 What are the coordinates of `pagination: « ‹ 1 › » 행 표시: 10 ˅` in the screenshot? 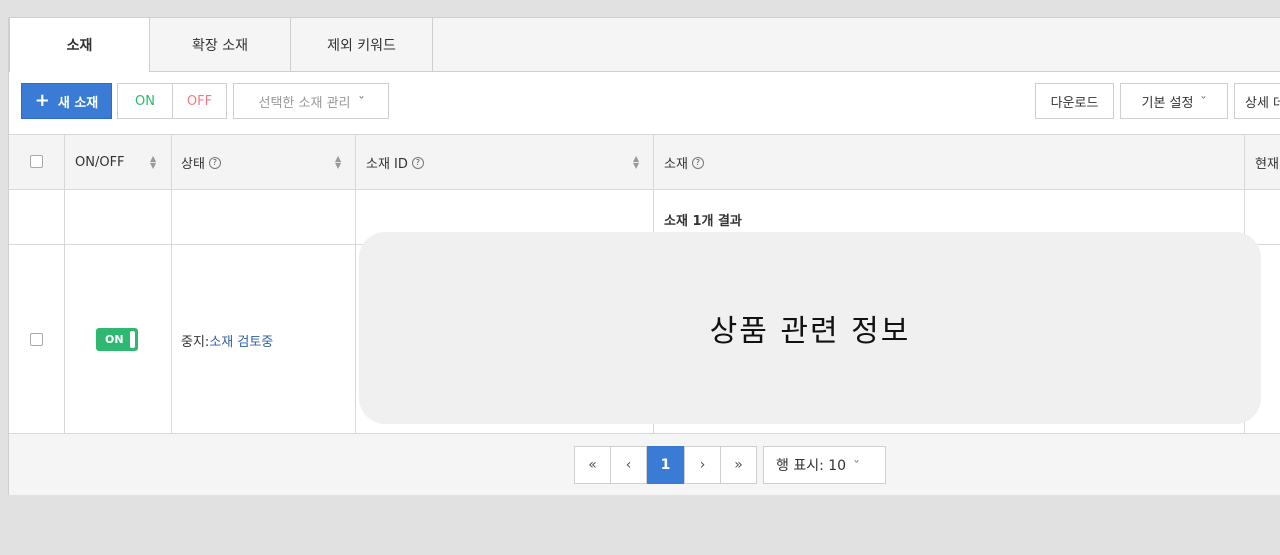 It's located at (644, 464).